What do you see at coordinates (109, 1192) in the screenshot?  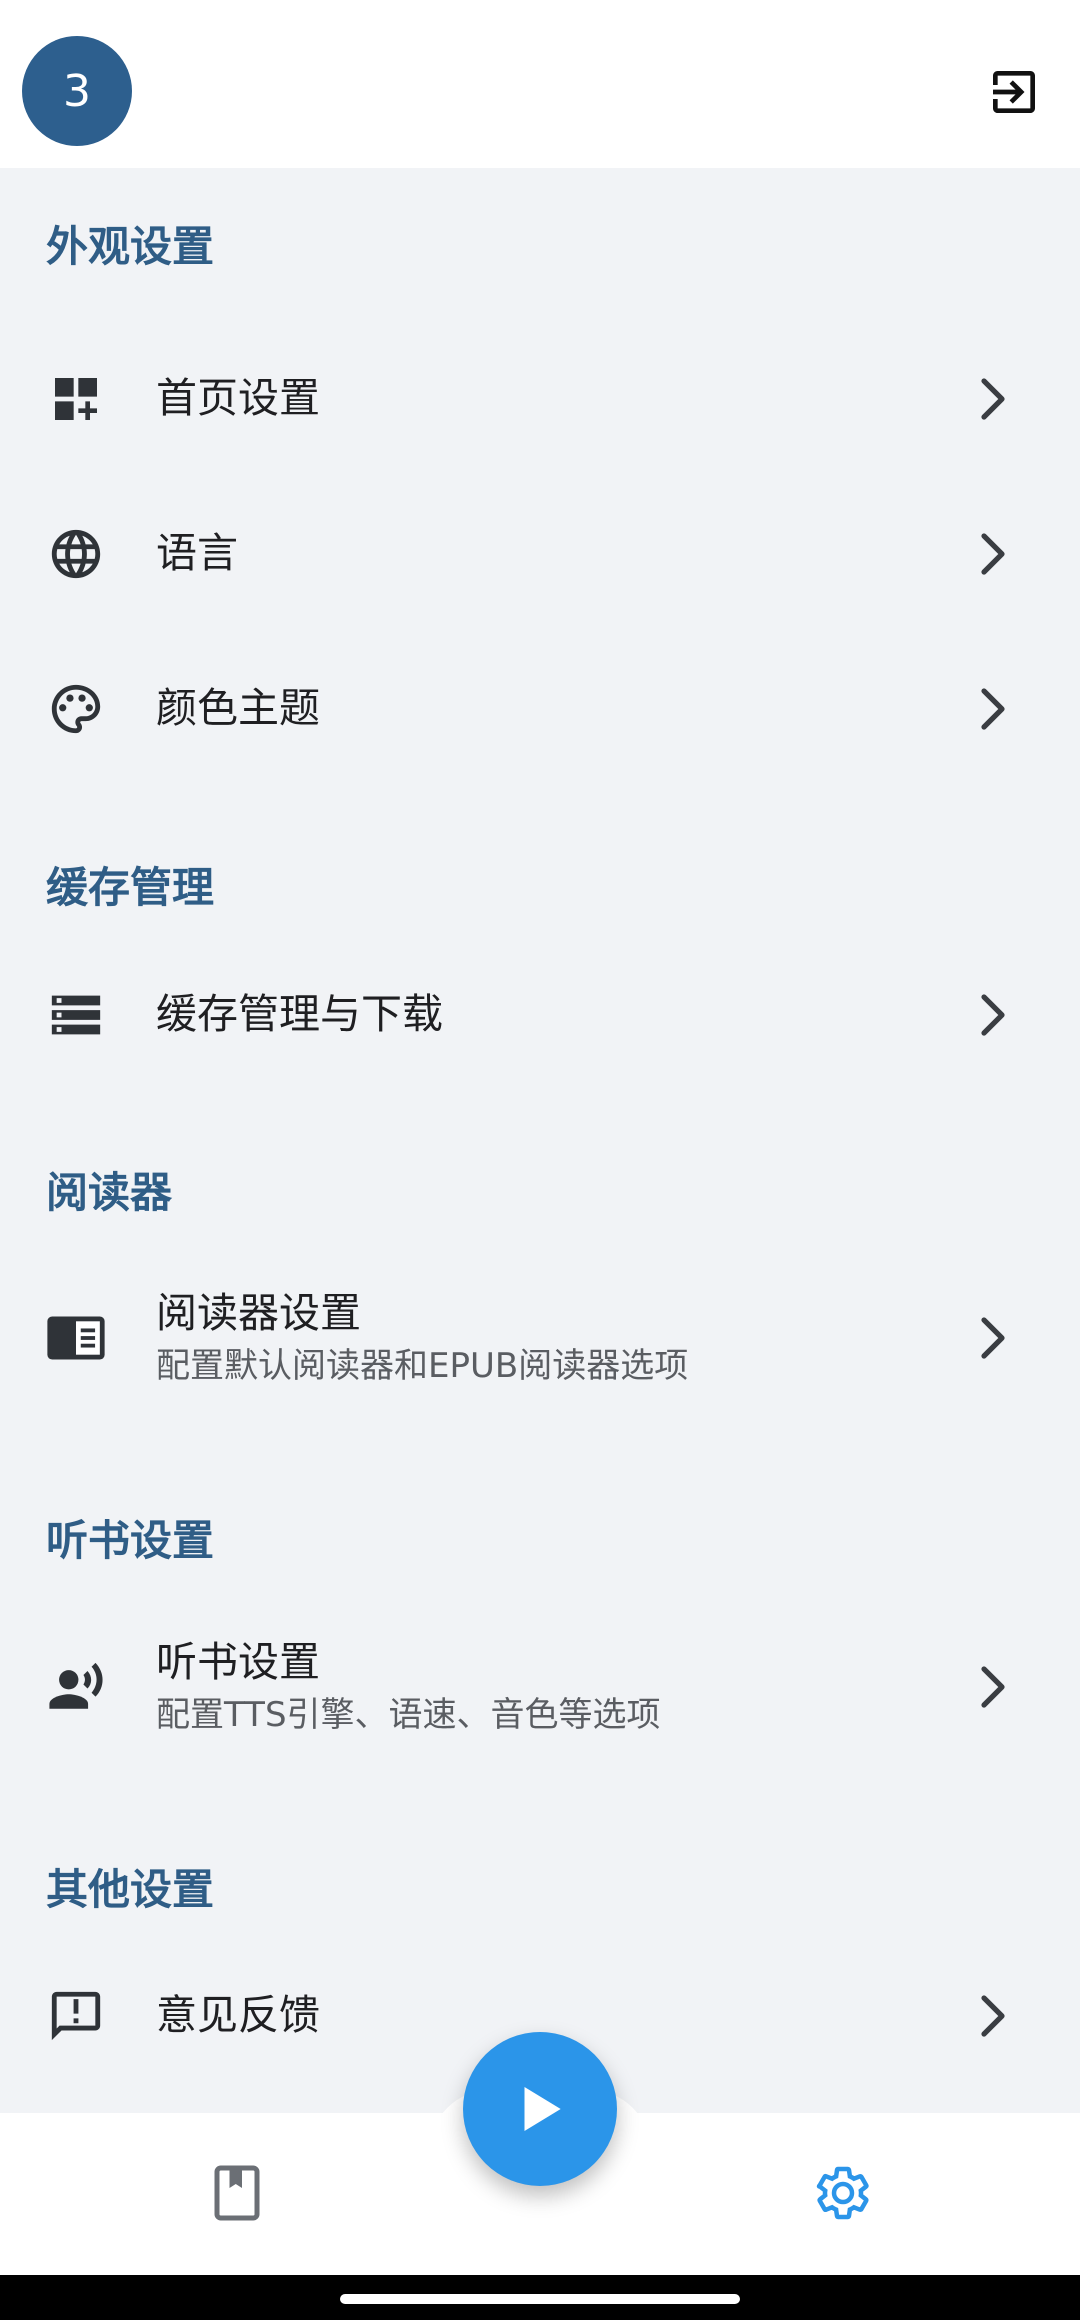 I see `section-title-reader: 阅读器` at bounding box center [109, 1192].